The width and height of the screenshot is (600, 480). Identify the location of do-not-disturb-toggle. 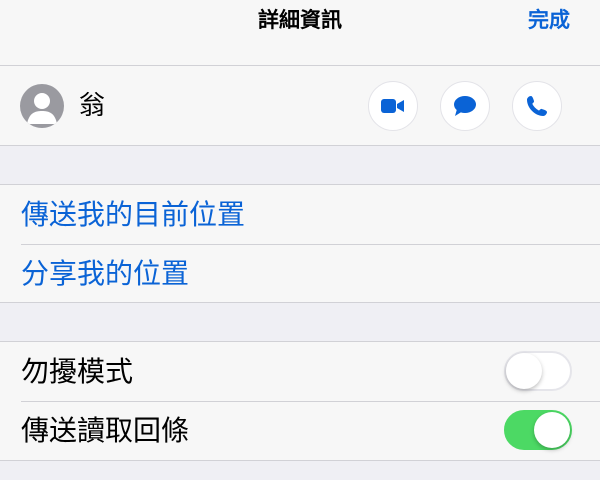
(538, 371).